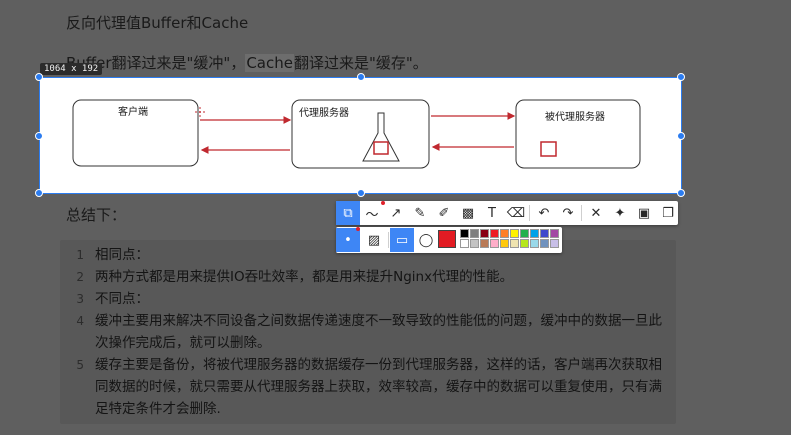 This screenshot has height=435, width=791. What do you see at coordinates (39, 136) in the screenshot?
I see `resize-handle-left` at bounding box center [39, 136].